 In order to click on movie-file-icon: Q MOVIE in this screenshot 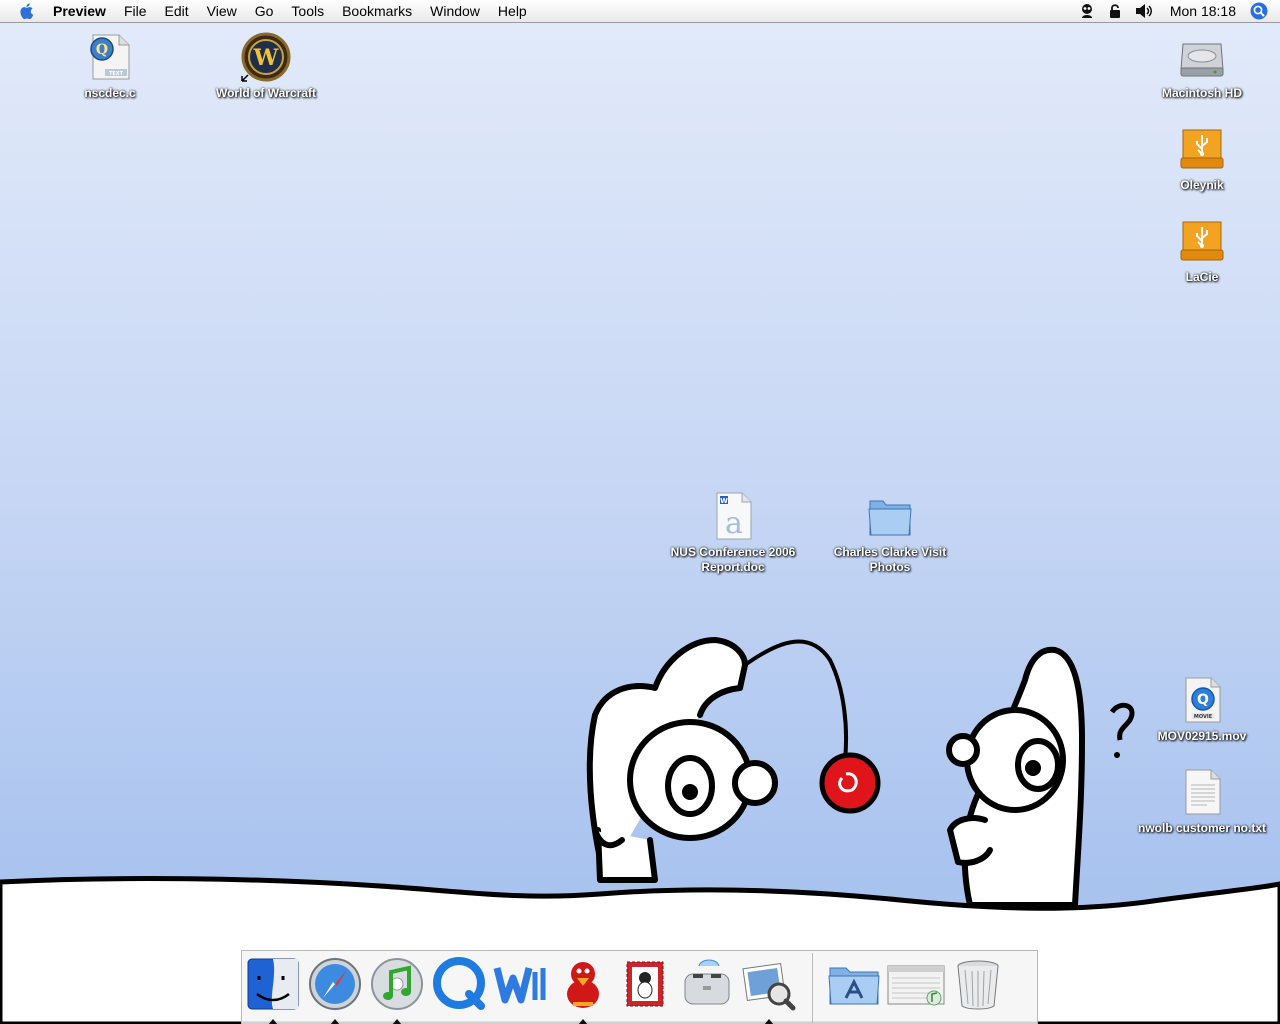, I will do `click(1202, 700)`.